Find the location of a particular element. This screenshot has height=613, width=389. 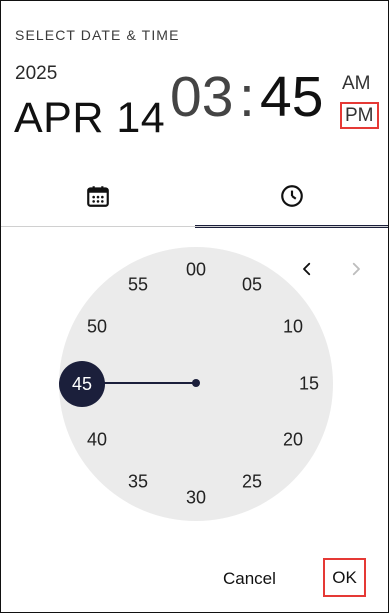

pm-toggle: PM is located at coordinates (359, 115).